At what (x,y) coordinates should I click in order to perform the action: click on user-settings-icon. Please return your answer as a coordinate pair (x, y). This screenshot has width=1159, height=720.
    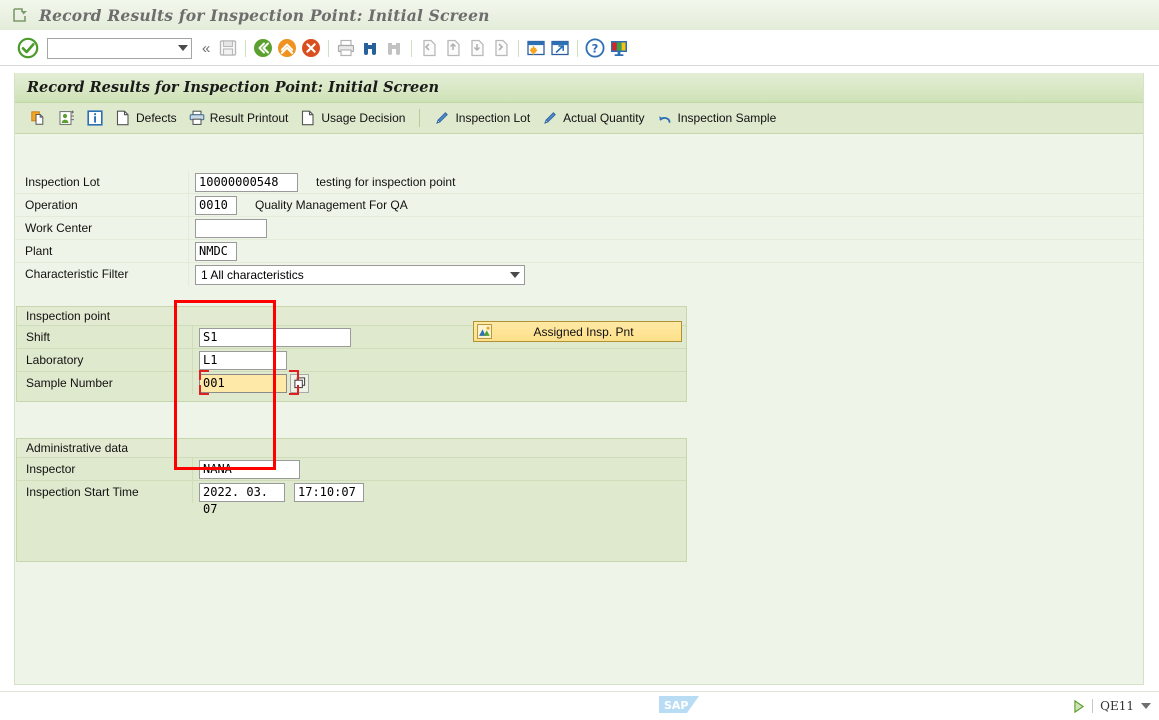
    Looking at the image, I should click on (66, 117).